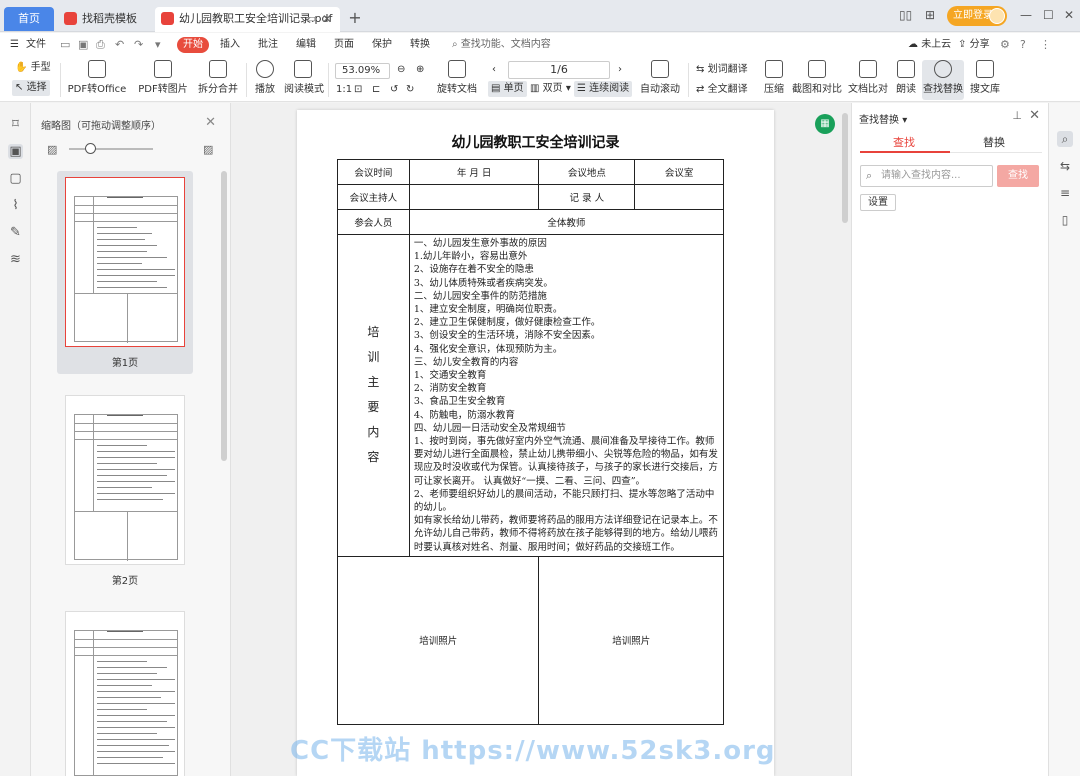  What do you see at coordinates (905, 15) in the screenshot?
I see `layout-icon: ▯▯` at bounding box center [905, 15].